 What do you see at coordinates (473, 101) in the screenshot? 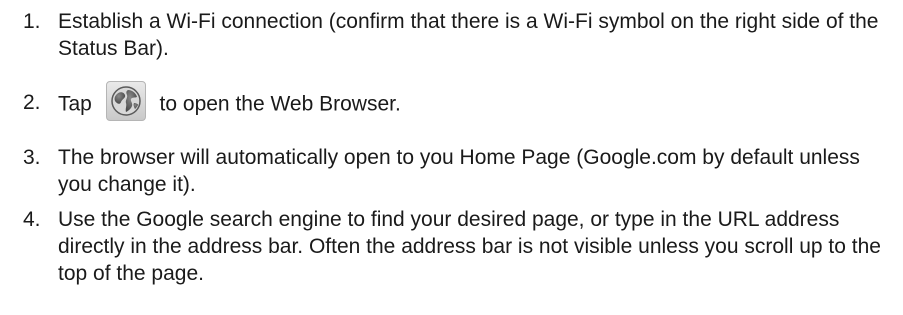
I see `step-text: Tap to open the Web Browser.` at bounding box center [473, 101].